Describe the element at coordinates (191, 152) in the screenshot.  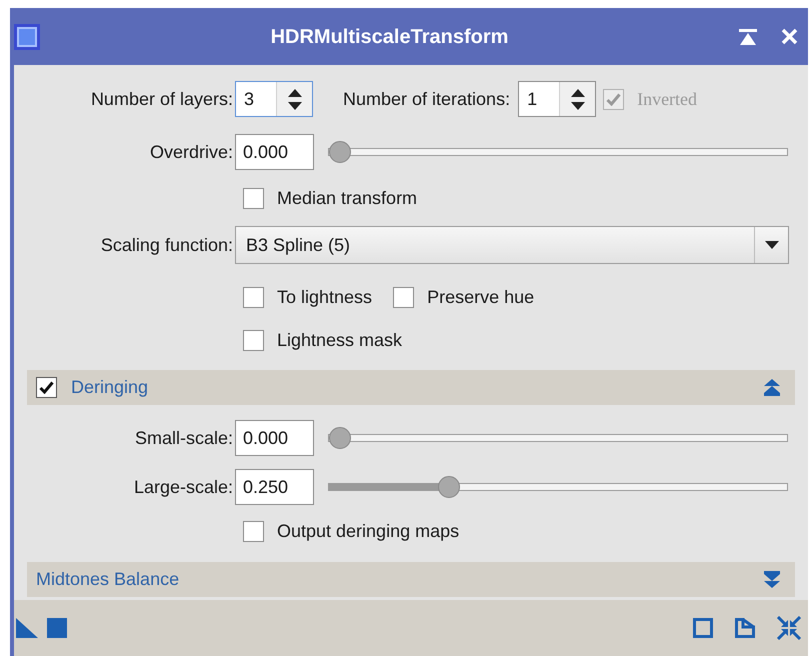
I see `field-label: Overdrive:` at that location.